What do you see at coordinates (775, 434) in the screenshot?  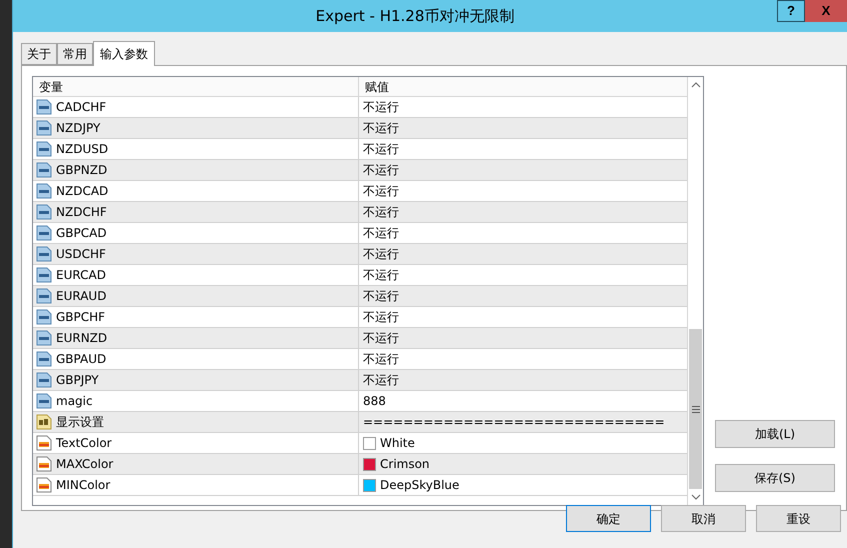 I see `side-button: 加载(L)` at bounding box center [775, 434].